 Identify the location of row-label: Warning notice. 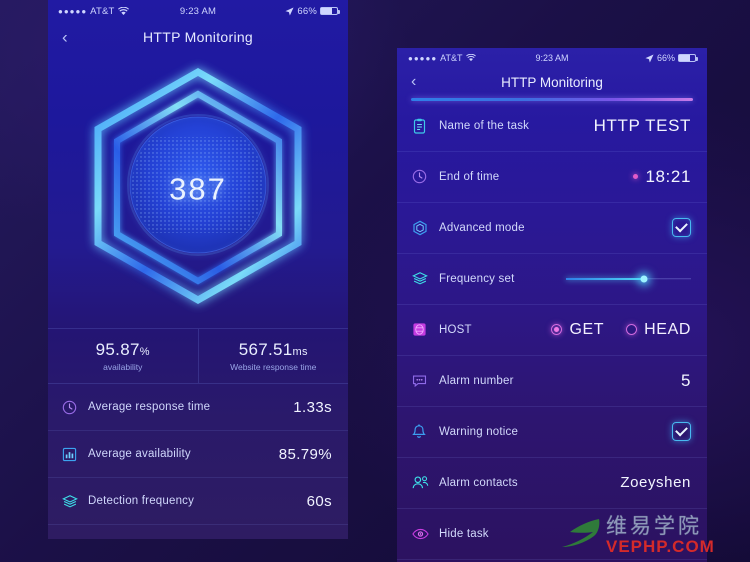
(479, 431).